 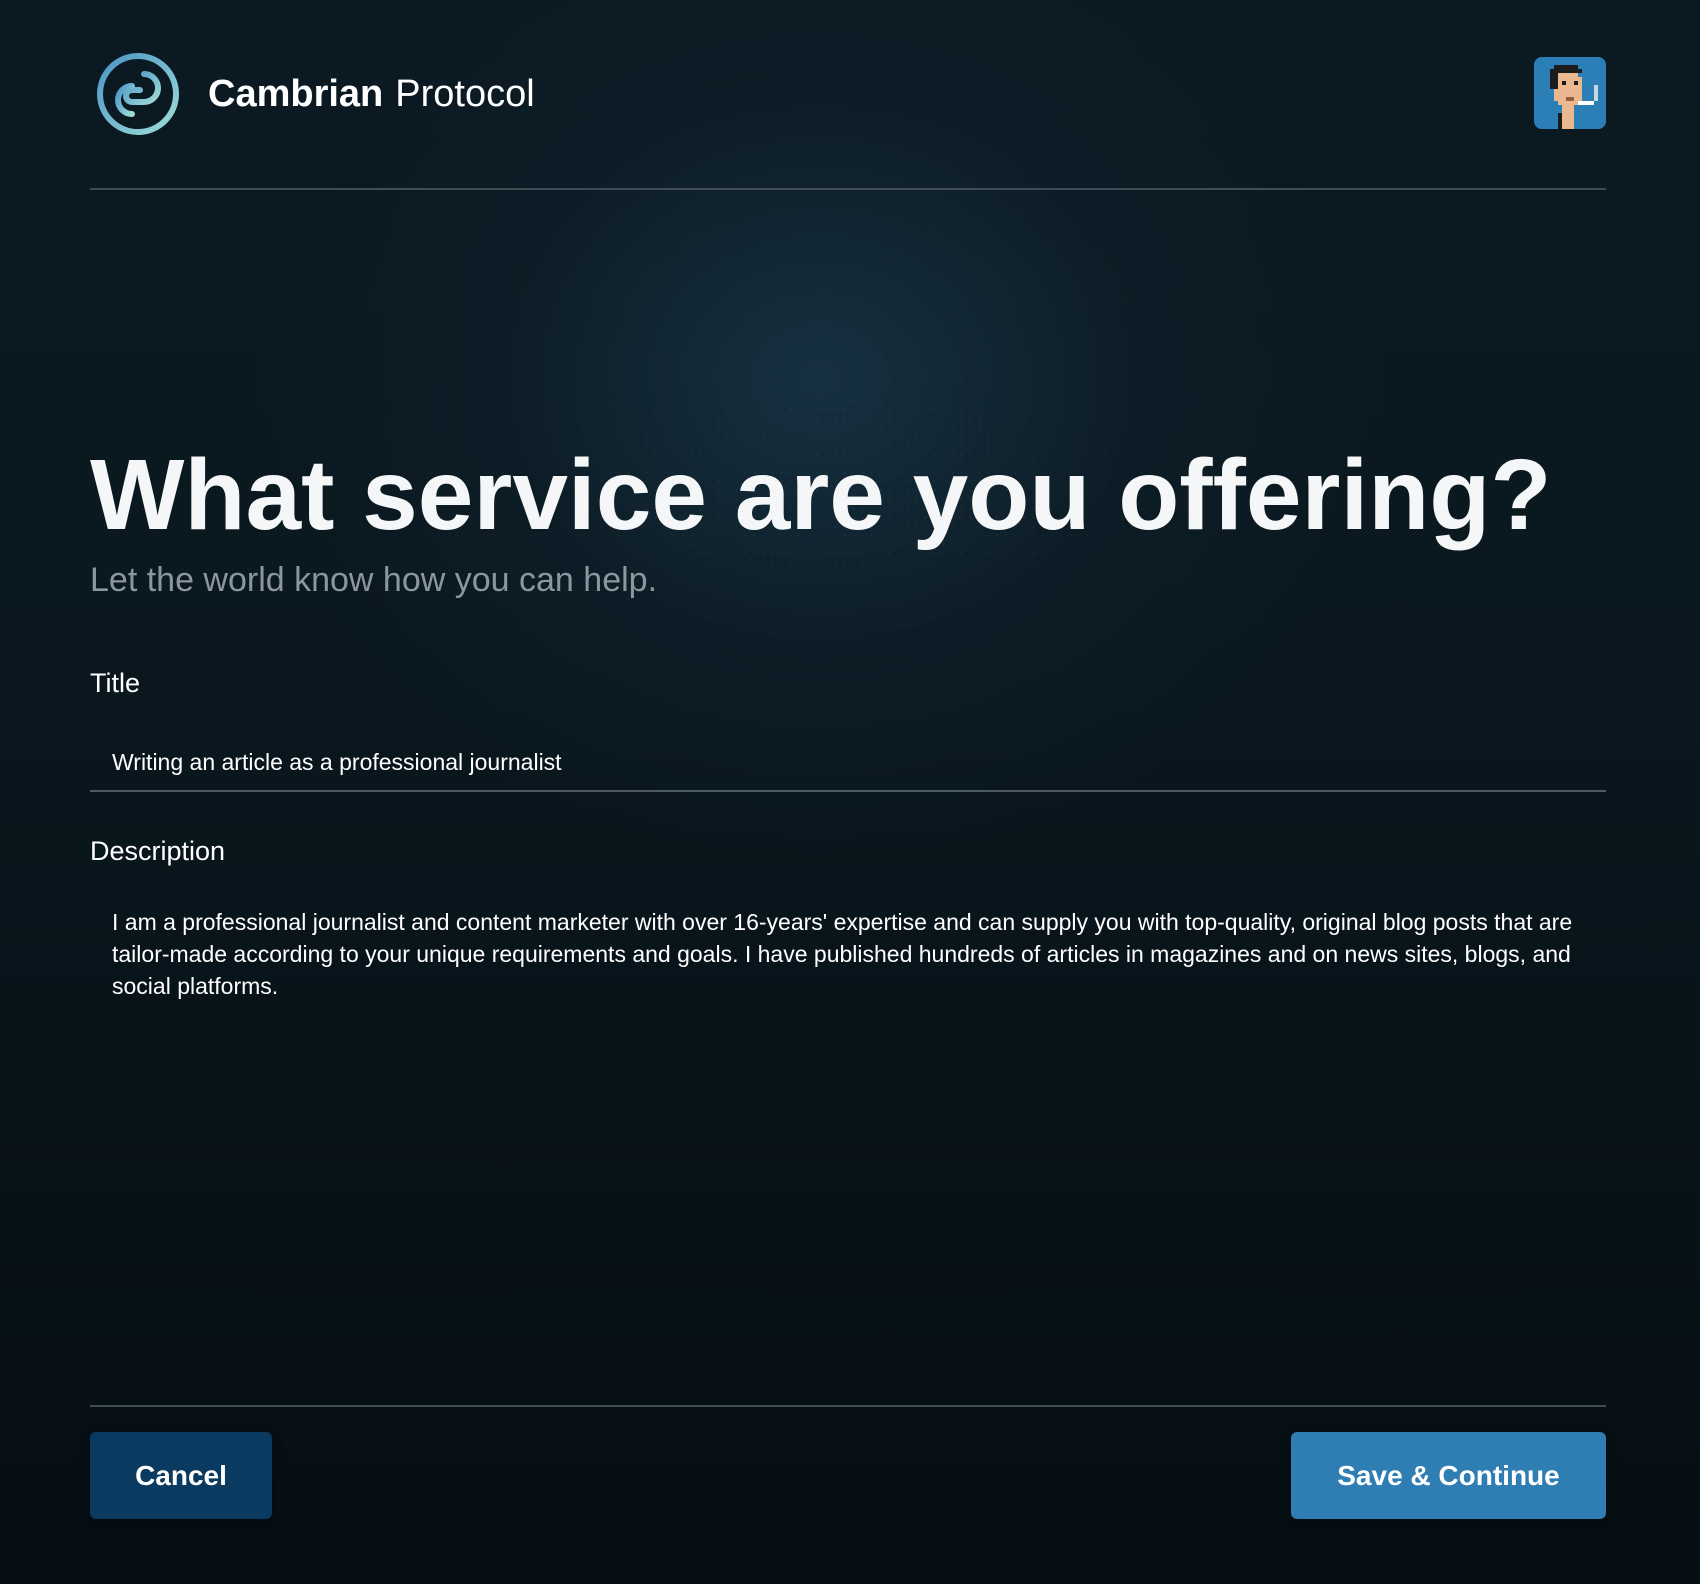 I want to click on description-field-label: Description, so click(x=158, y=851).